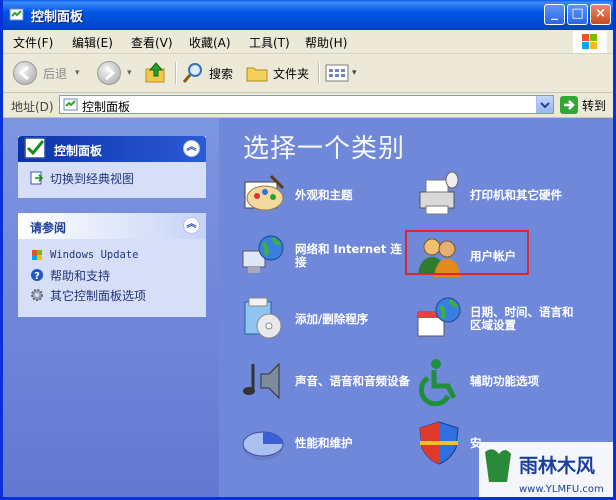 The width and height of the screenshot is (616, 500). Describe the element at coordinates (92, 178) in the screenshot. I see `switch-view-label: 切换到经典视图` at that location.